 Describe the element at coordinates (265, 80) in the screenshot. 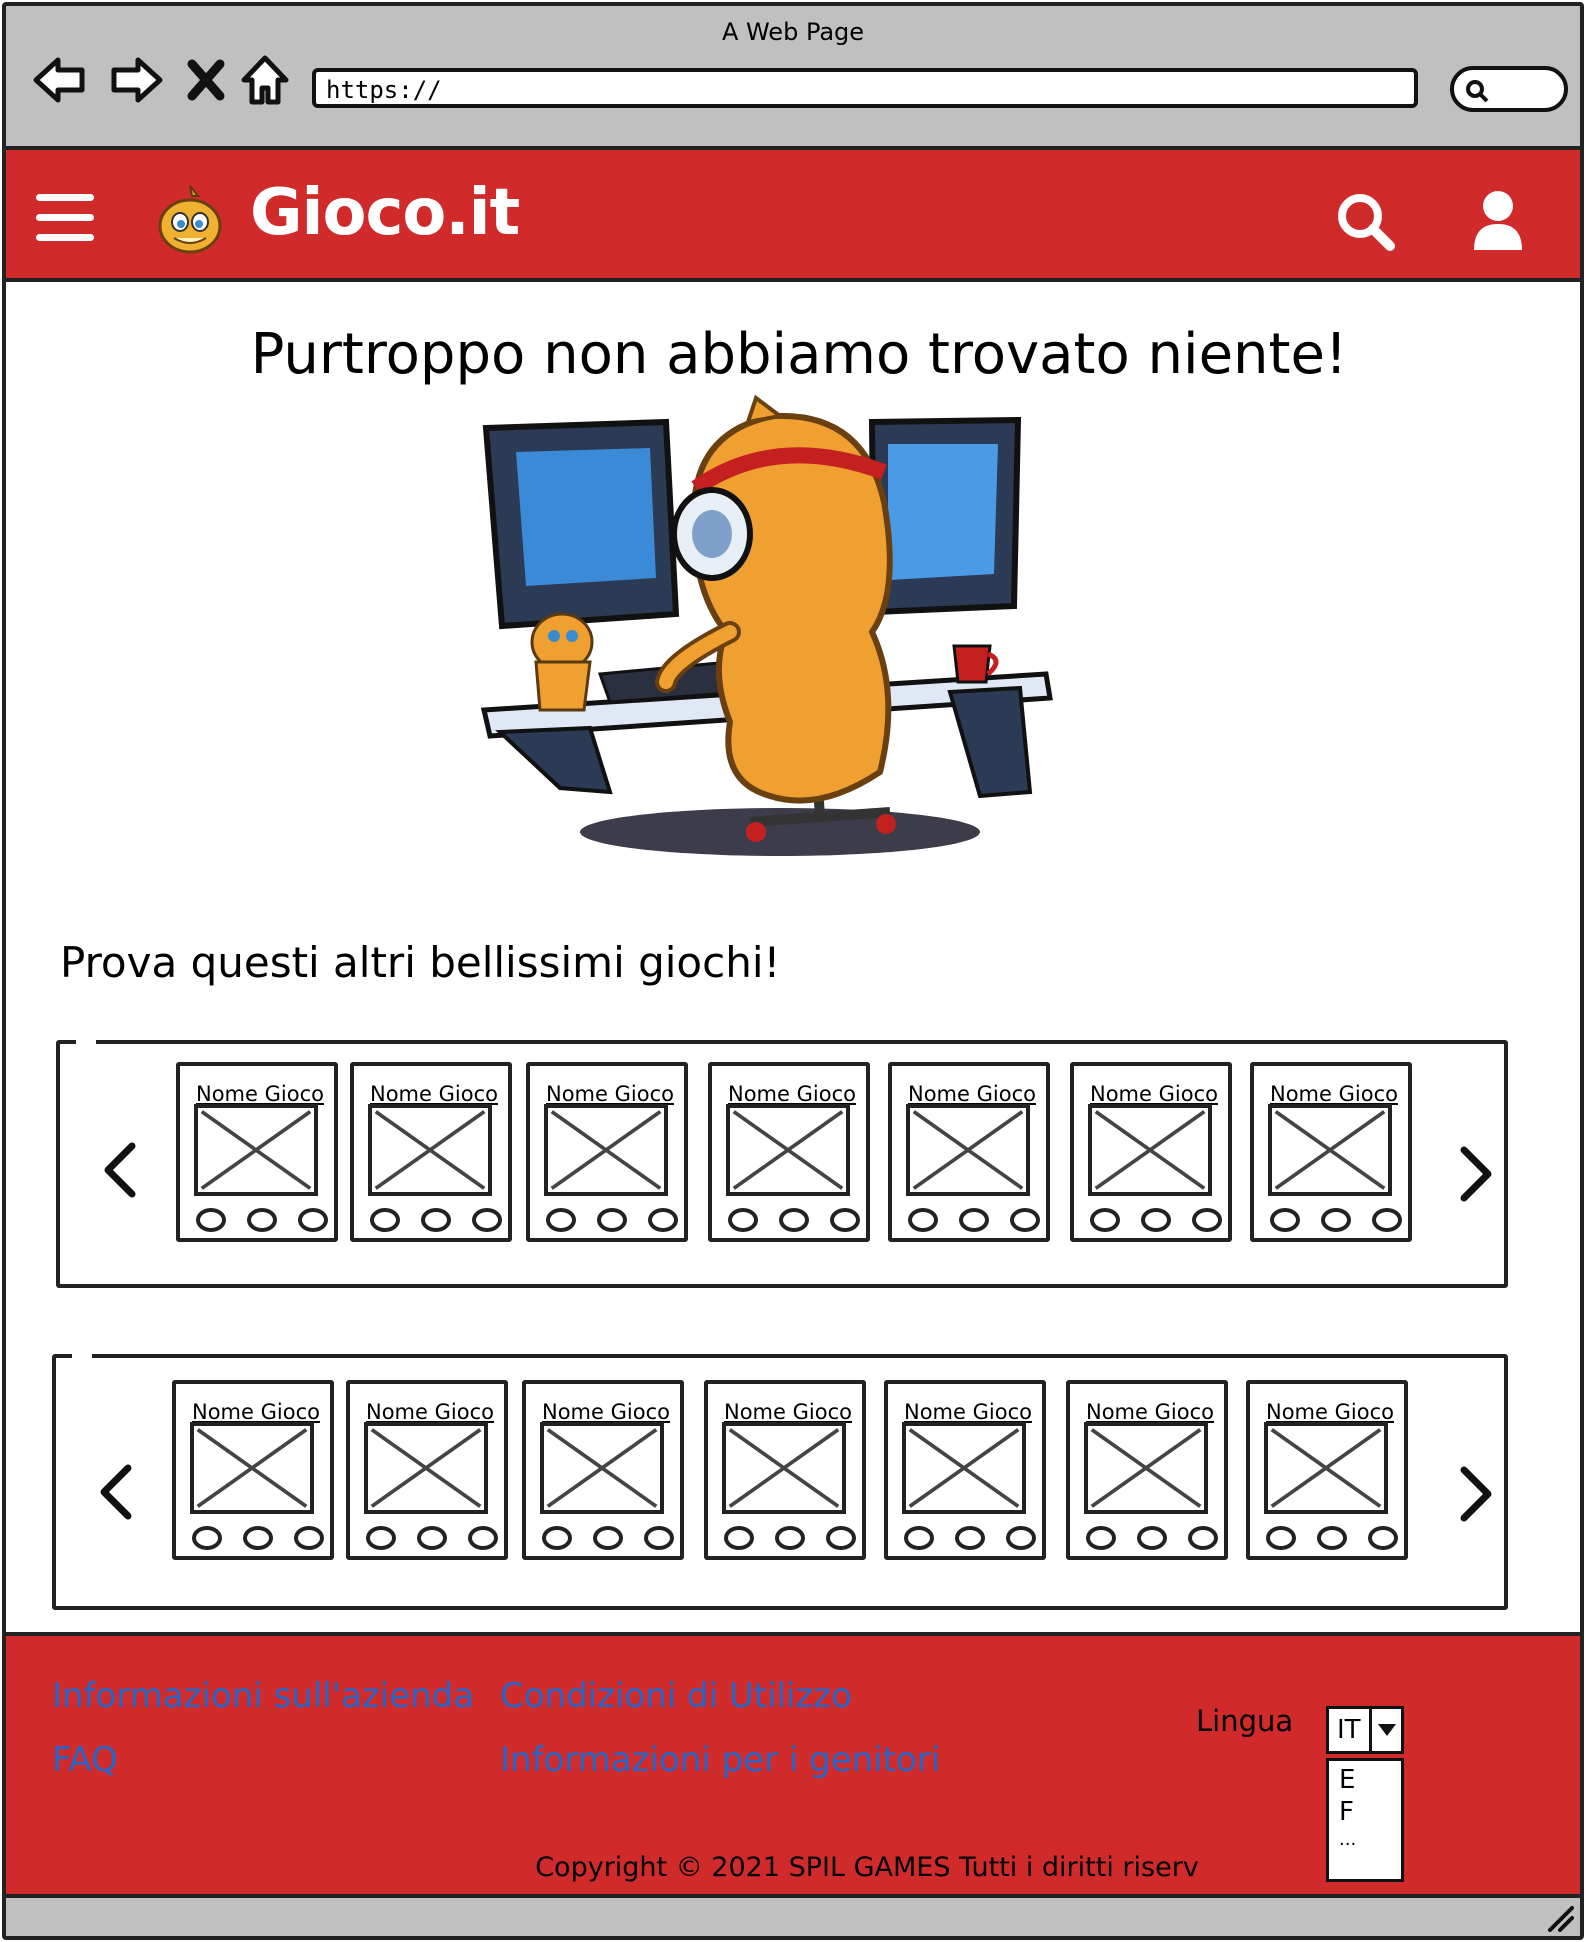

I see `home-icon` at that location.